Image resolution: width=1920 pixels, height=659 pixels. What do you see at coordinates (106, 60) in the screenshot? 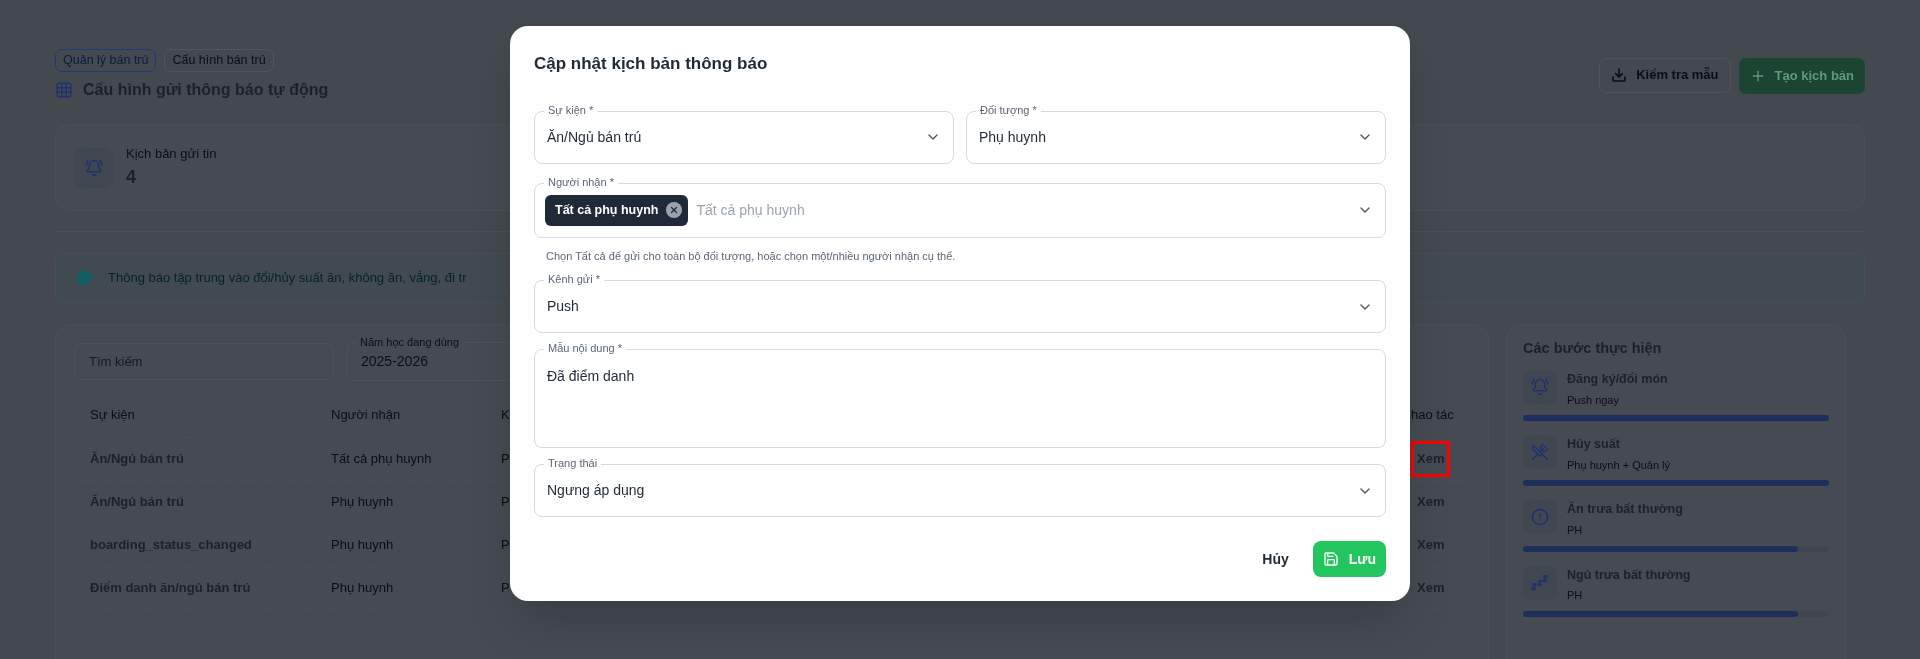
I see `breadcrumb-link: Quản lý bán trú` at bounding box center [106, 60].